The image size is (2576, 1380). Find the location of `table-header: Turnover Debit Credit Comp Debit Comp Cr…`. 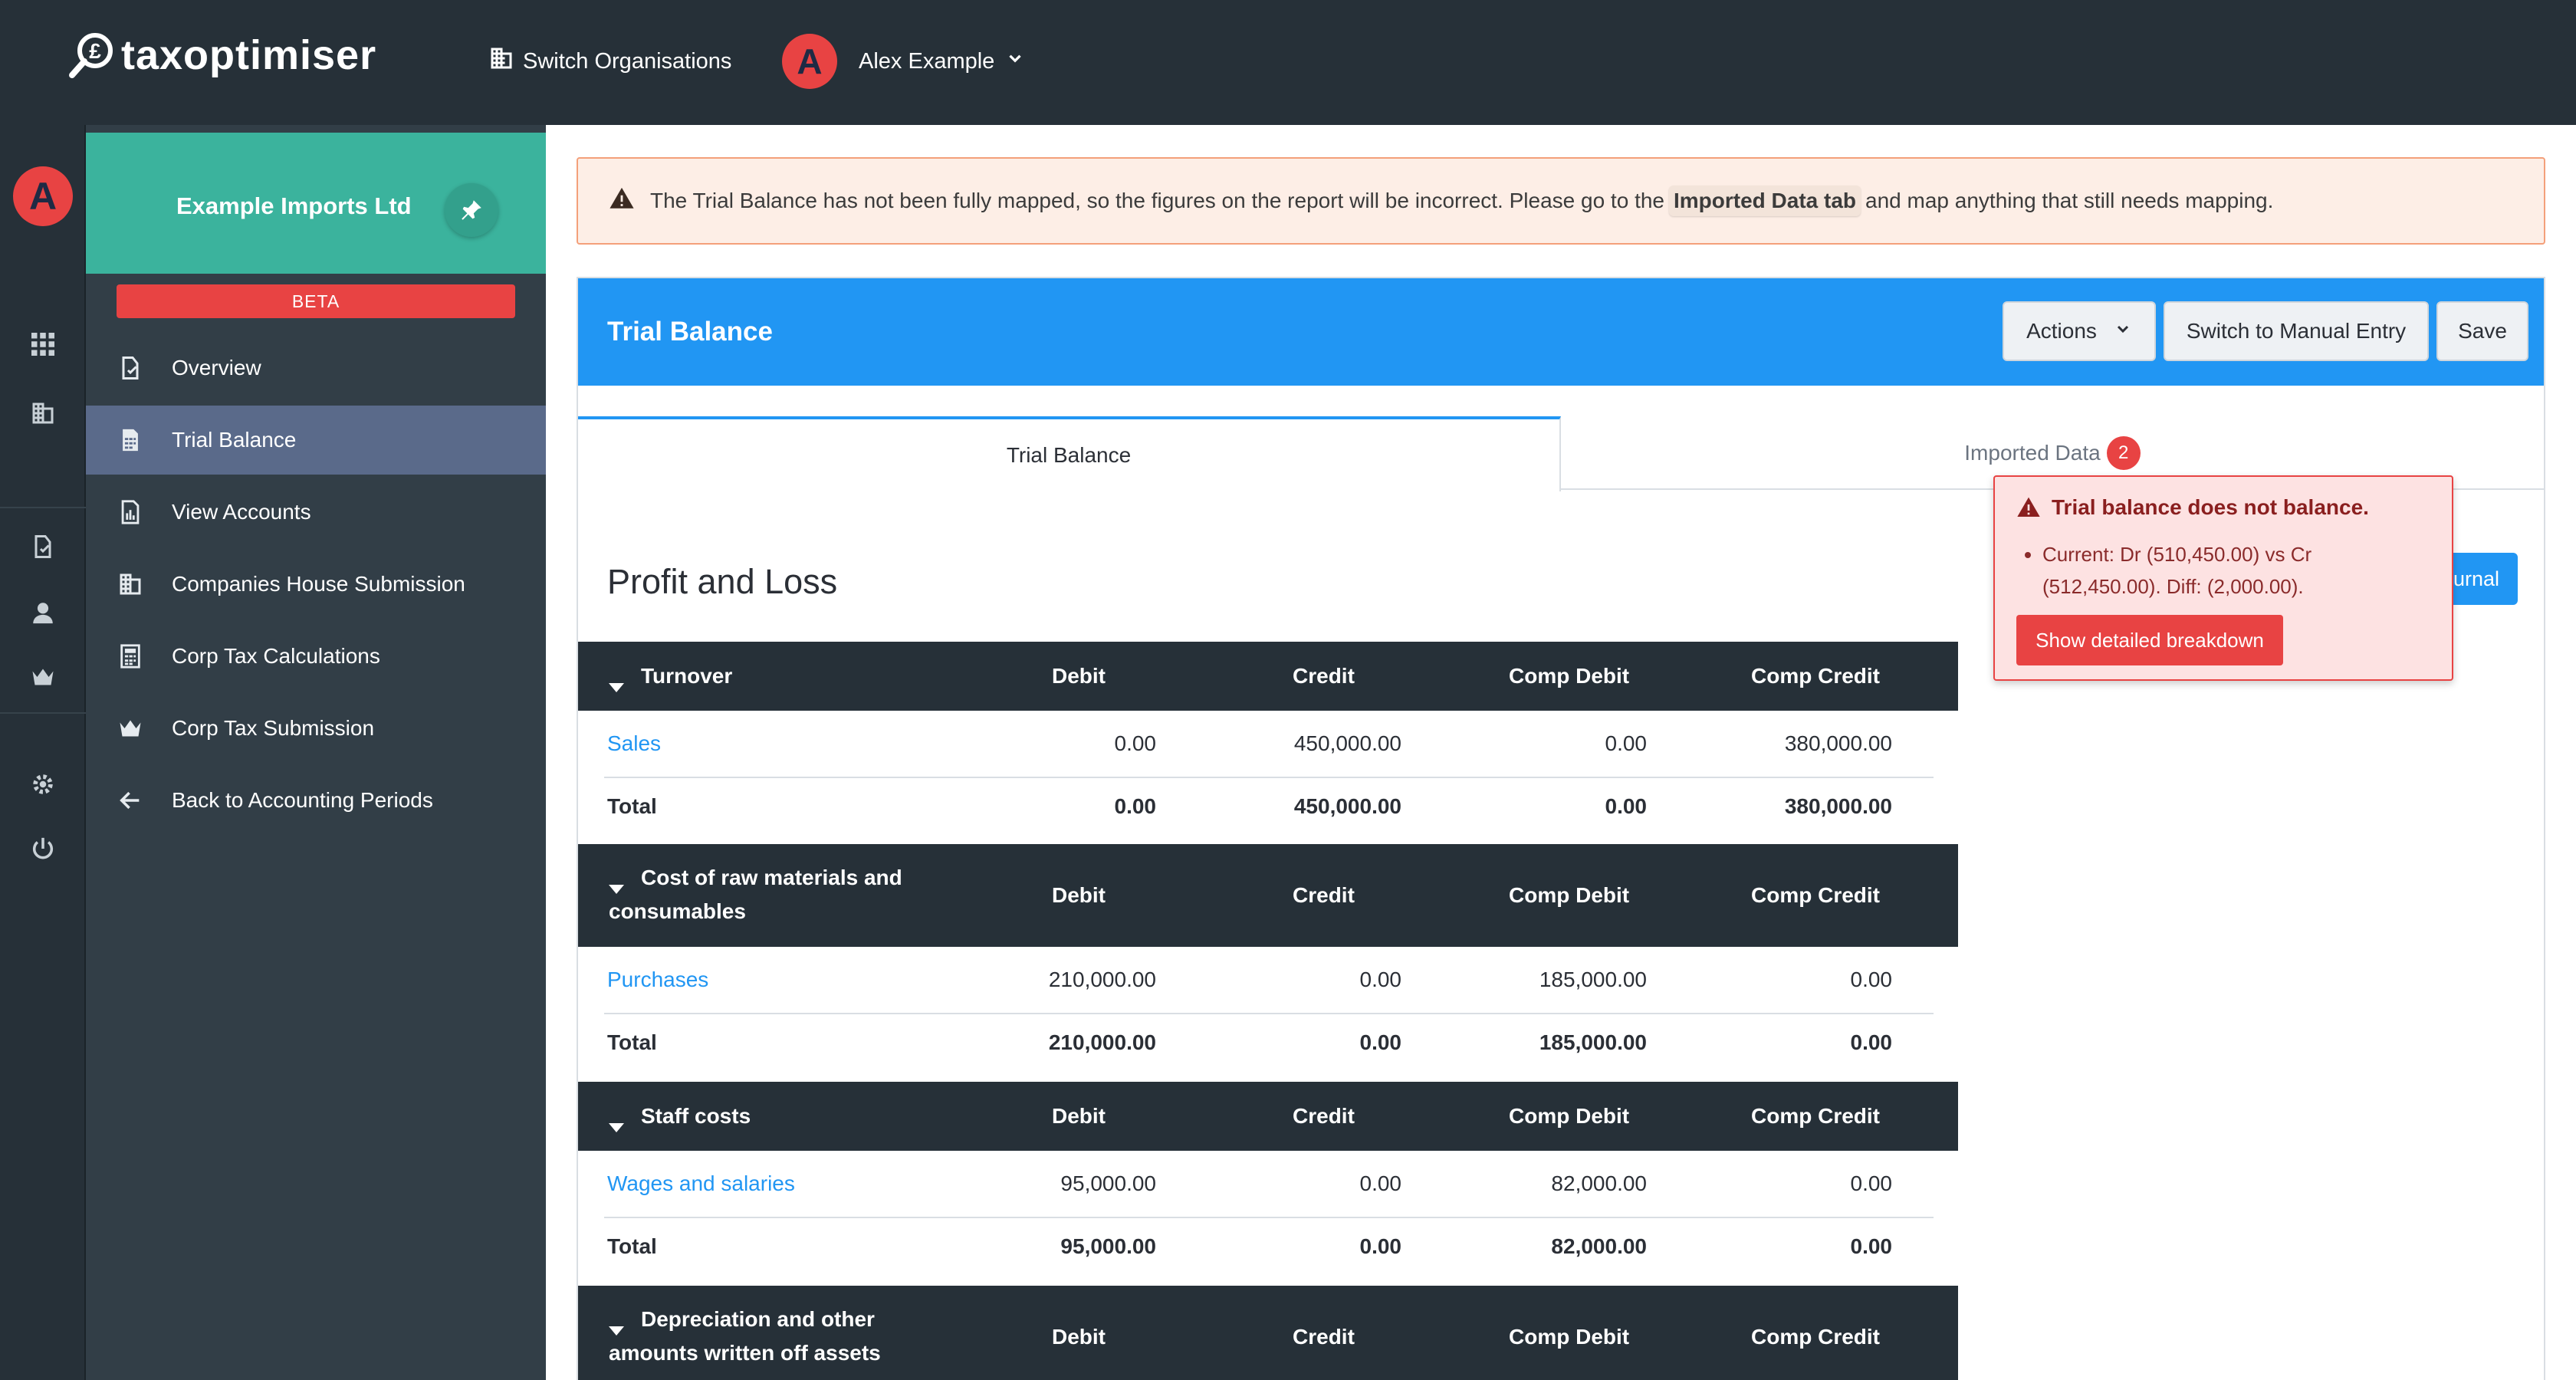

table-header: Turnover Debit Credit Comp Debit Comp Cr… is located at coordinates (1268, 677).